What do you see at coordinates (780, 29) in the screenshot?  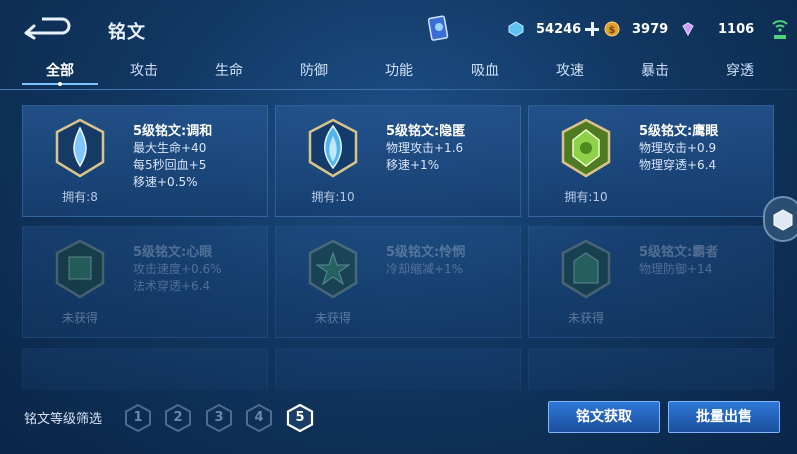 I see `wifi-icon` at bounding box center [780, 29].